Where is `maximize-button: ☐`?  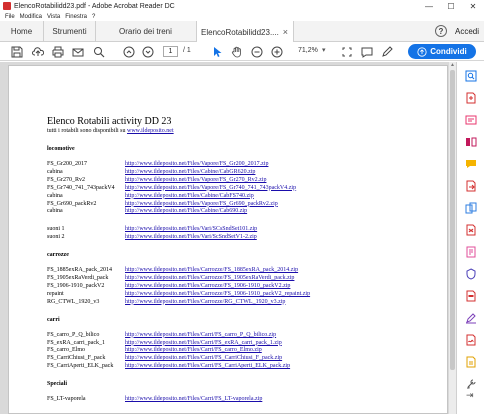 maximize-button: ☐ is located at coordinates (451, 6).